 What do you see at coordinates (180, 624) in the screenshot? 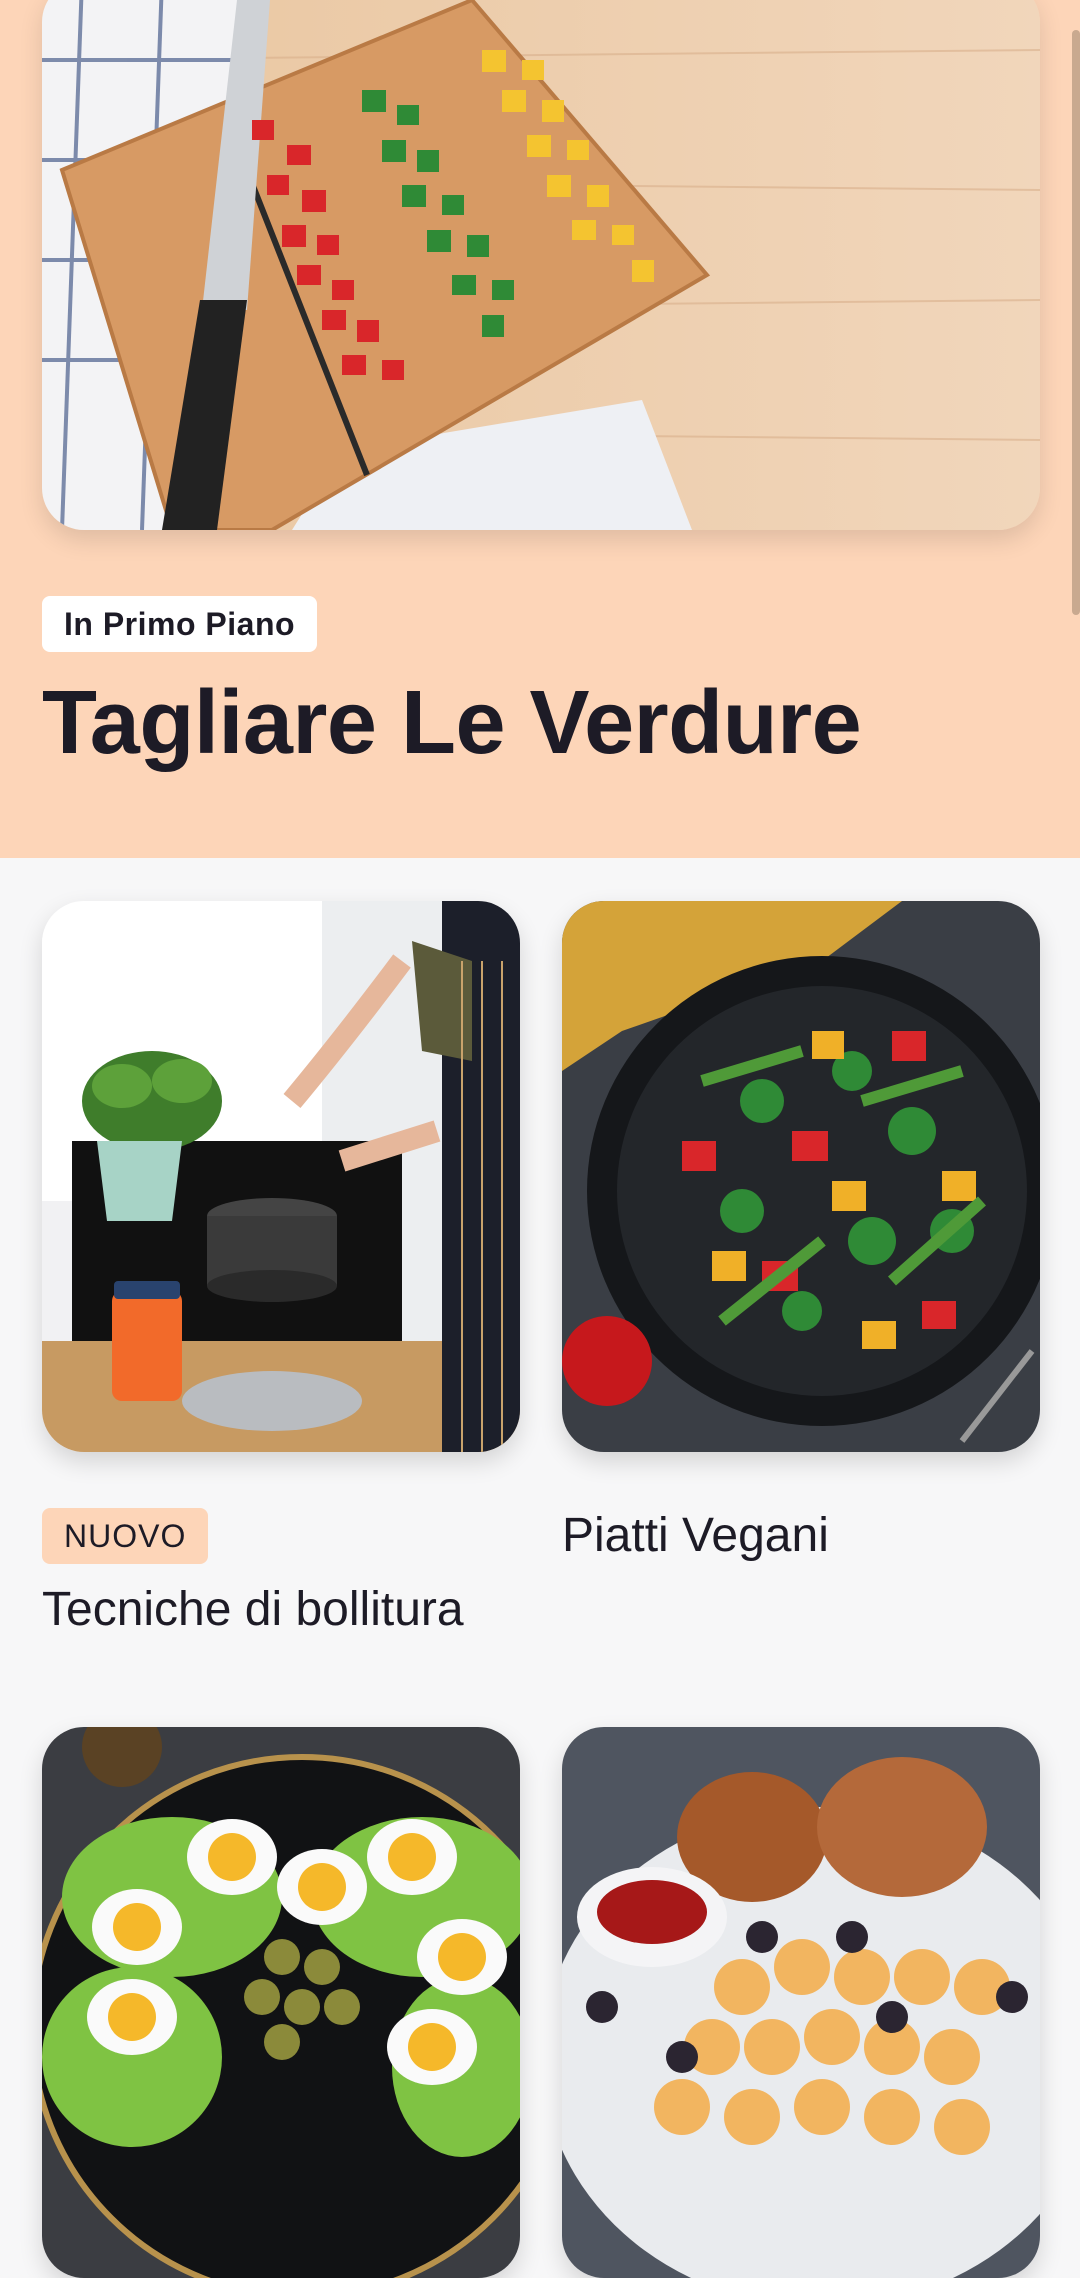
I see `featured-badge: In Primo Piano` at bounding box center [180, 624].